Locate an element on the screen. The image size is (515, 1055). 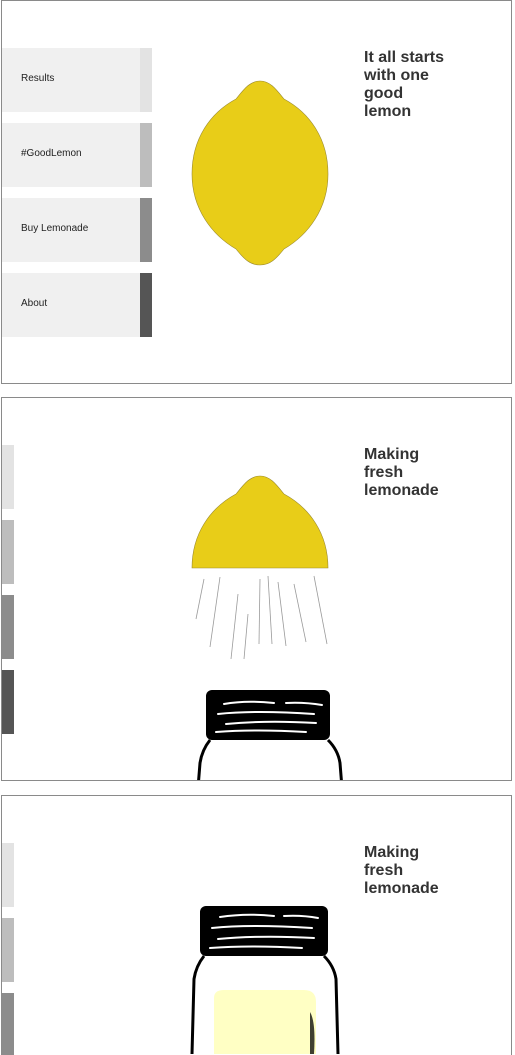
half-lemon-icon is located at coordinates (260, 522).